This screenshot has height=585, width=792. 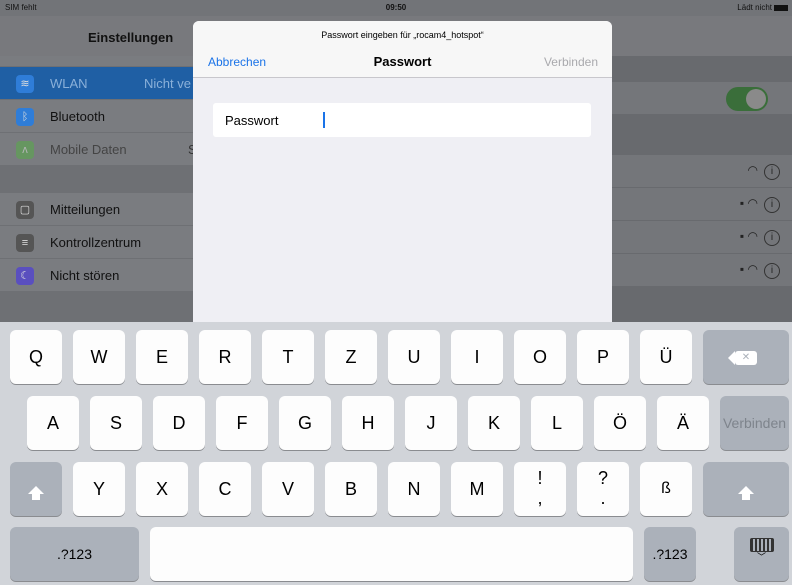 What do you see at coordinates (225, 489) in the screenshot?
I see `key-c: C` at bounding box center [225, 489].